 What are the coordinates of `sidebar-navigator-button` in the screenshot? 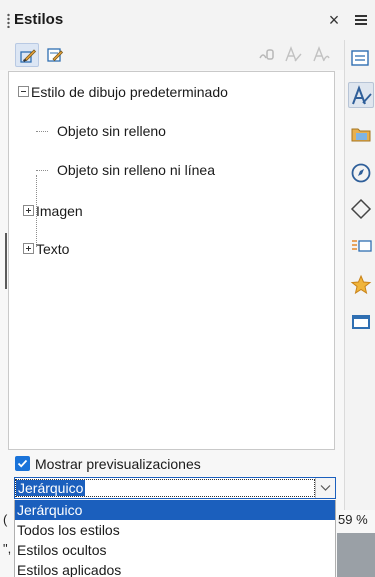 It's located at (361, 173).